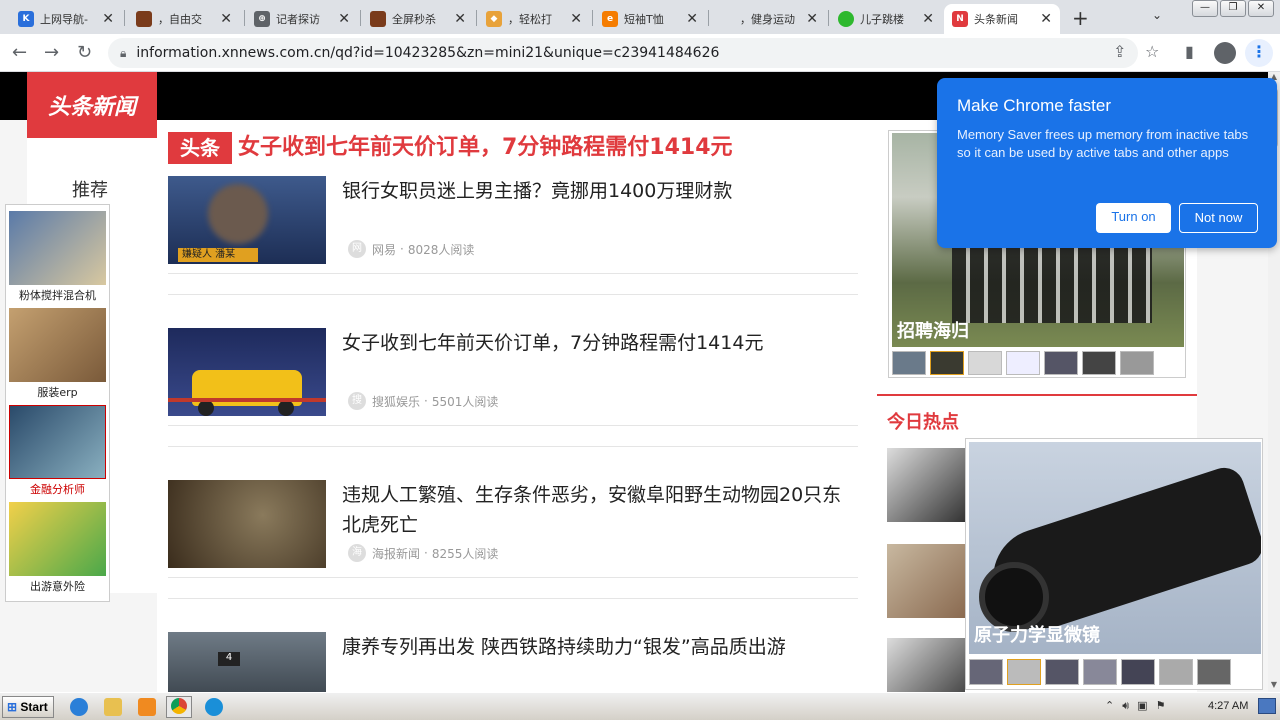 Image resolution: width=1280 pixels, height=720 pixels. Describe the element at coordinates (592, 510) in the screenshot. I see `news-title: 违规人工繁殖、生存条件恶劣，安徽阜阳野生动物园20只东北虎死亡` at that location.